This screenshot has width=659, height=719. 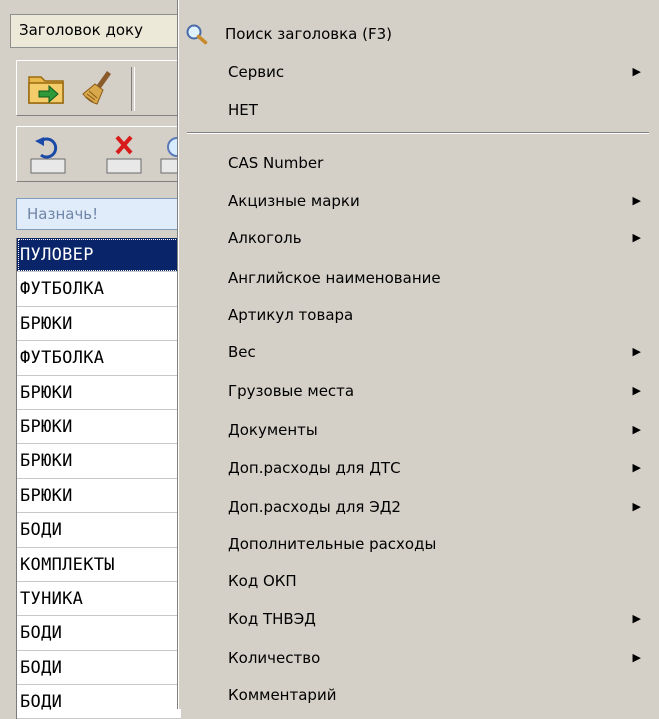 I want to click on menu-item-label: Поиск заголовка (F3), so click(x=309, y=34).